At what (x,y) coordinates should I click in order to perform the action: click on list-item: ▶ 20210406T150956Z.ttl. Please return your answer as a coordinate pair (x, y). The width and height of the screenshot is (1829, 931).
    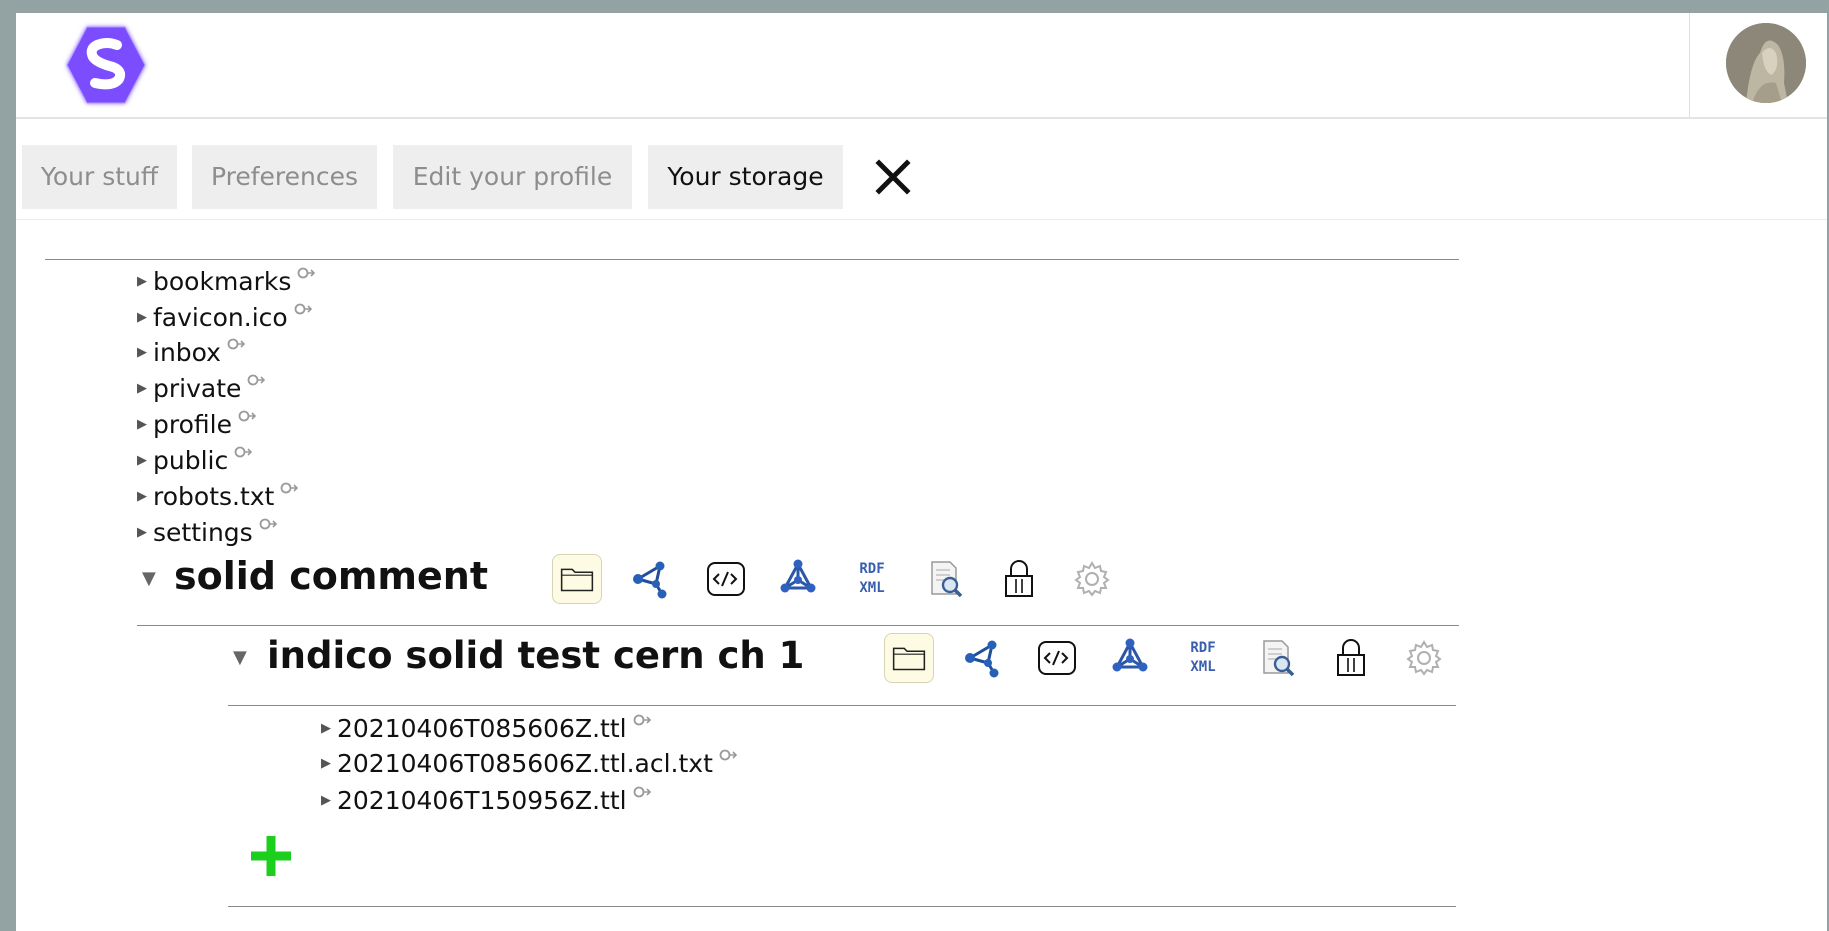
    Looking at the image, I should click on (488, 800).